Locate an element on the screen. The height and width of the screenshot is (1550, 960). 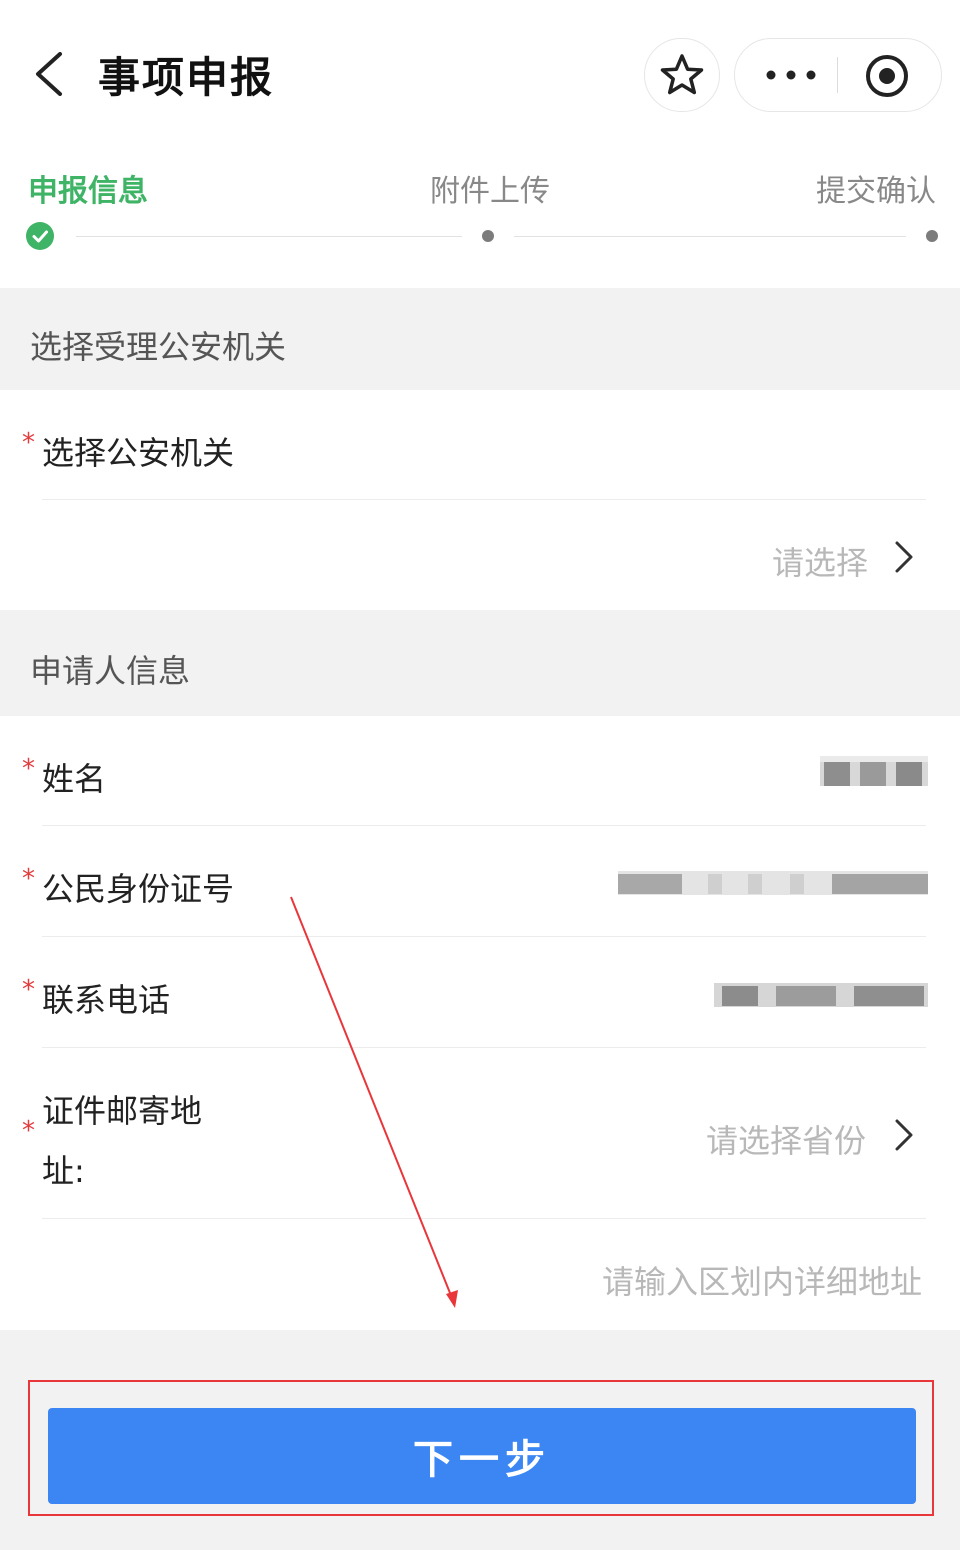
detail-address-input: 请输入区划内详细地址 is located at coordinates (484, 1274).